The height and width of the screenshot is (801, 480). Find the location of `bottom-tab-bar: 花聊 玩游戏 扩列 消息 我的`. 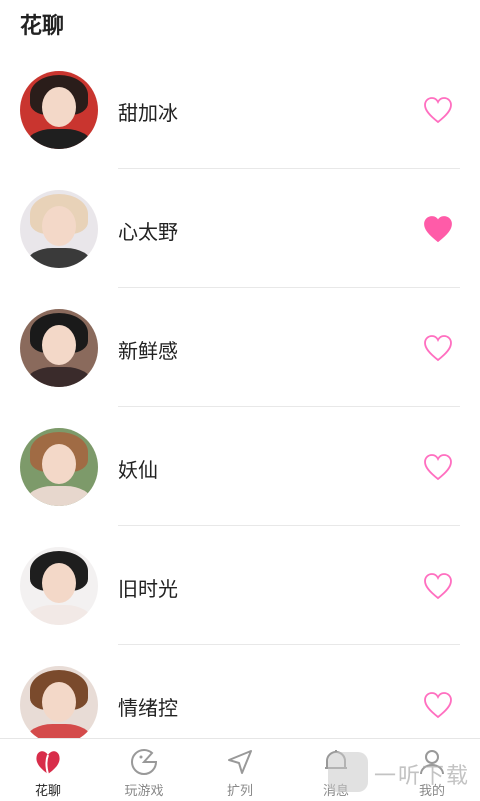

bottom-tab-bar: 花聊 玩游戏 扩列 消息 我的 is located at coordinates (240, 769).